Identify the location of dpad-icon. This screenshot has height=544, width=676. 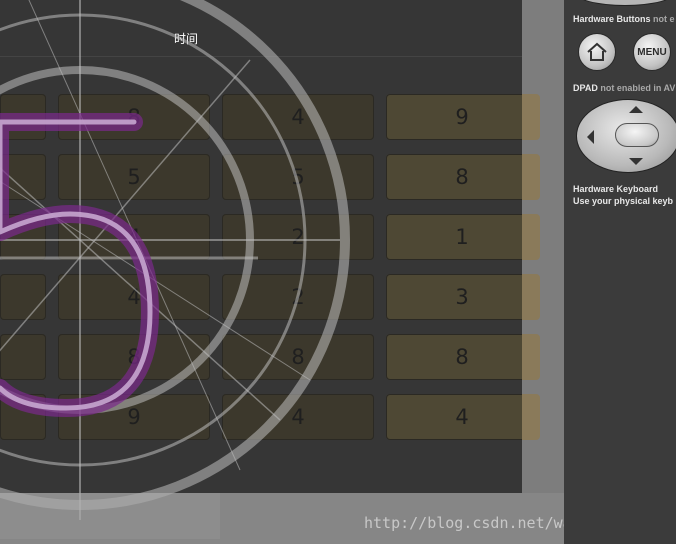
(626, 136).